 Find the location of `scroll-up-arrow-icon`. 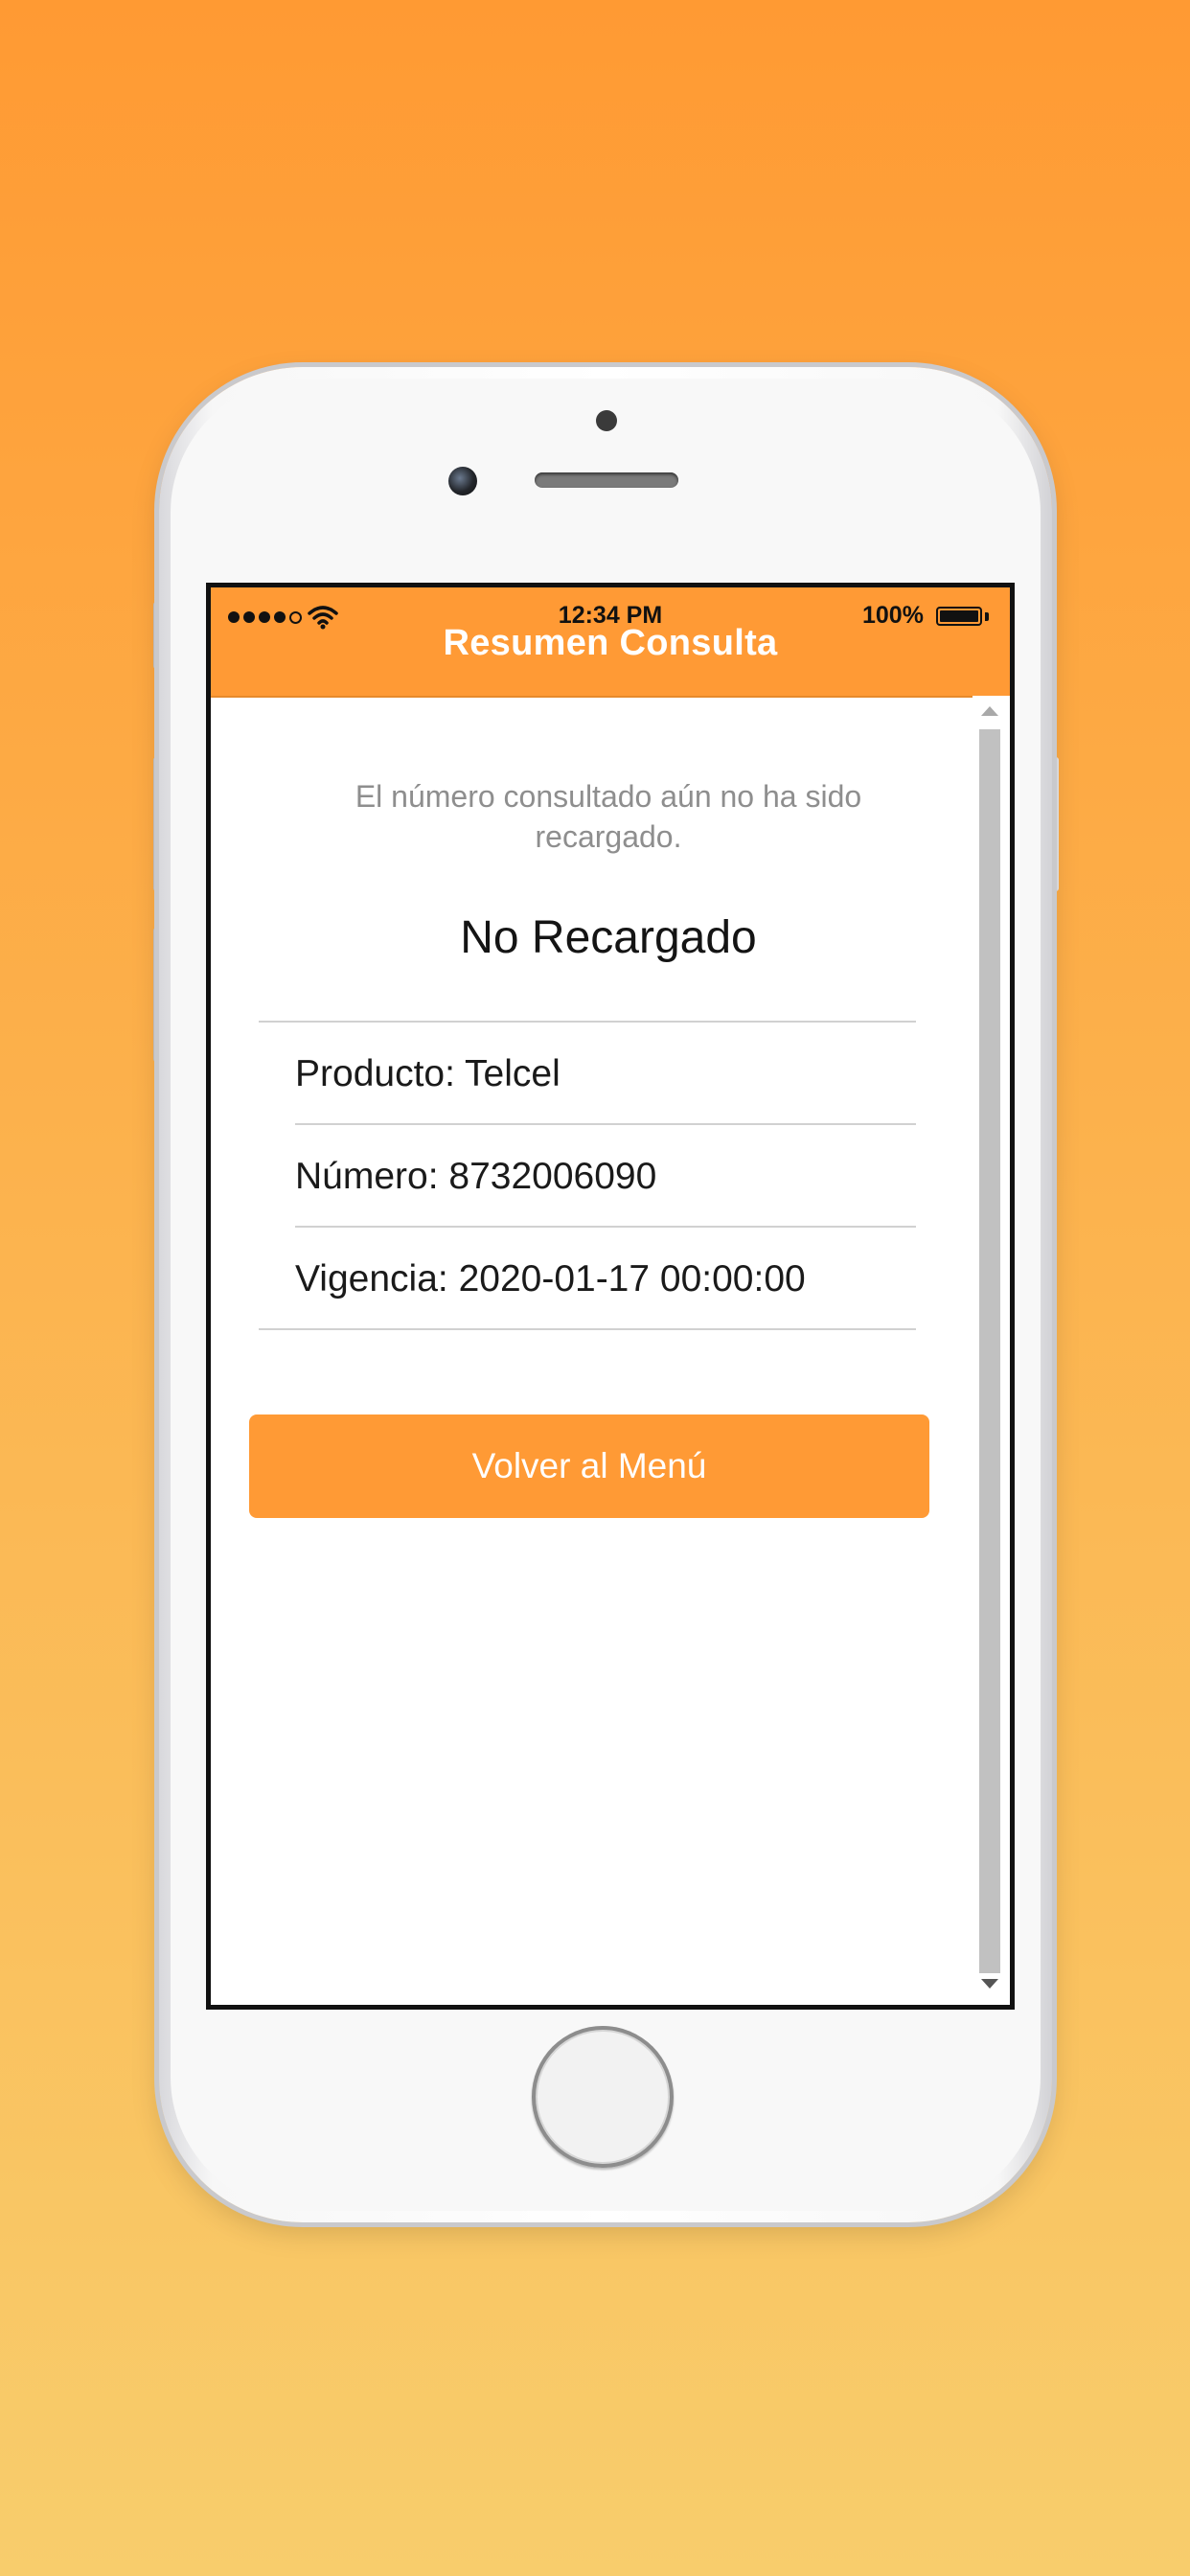

scroll-up-arrow-icon is located at coordinates (989, 711).